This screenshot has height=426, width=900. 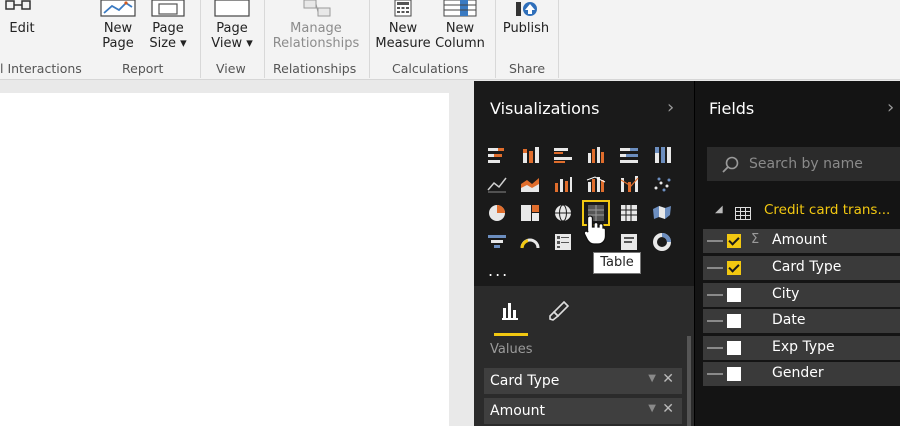 What do you see at coordinates (118, 43) in the screenshot?
I see `new-page-label-2: Page` at bounding box center [118, 43].